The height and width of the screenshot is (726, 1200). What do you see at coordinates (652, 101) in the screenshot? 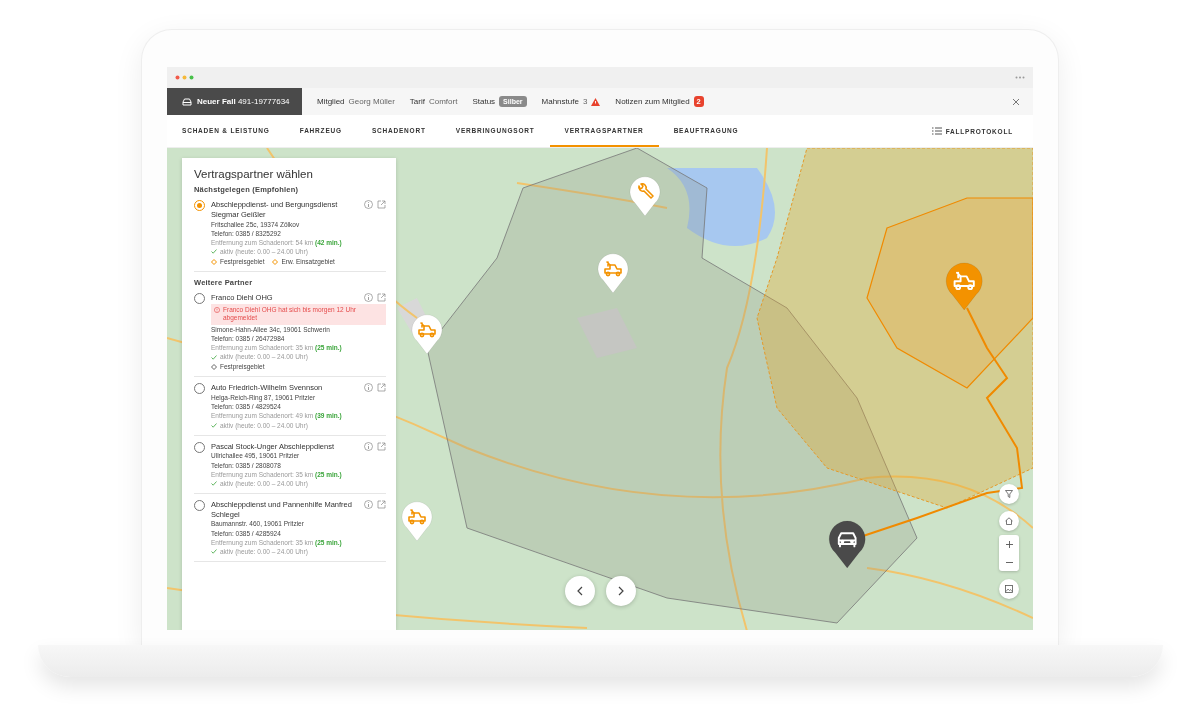
I see `header-label: Notizen zum Mitglied` at bounding box center [652, 101].